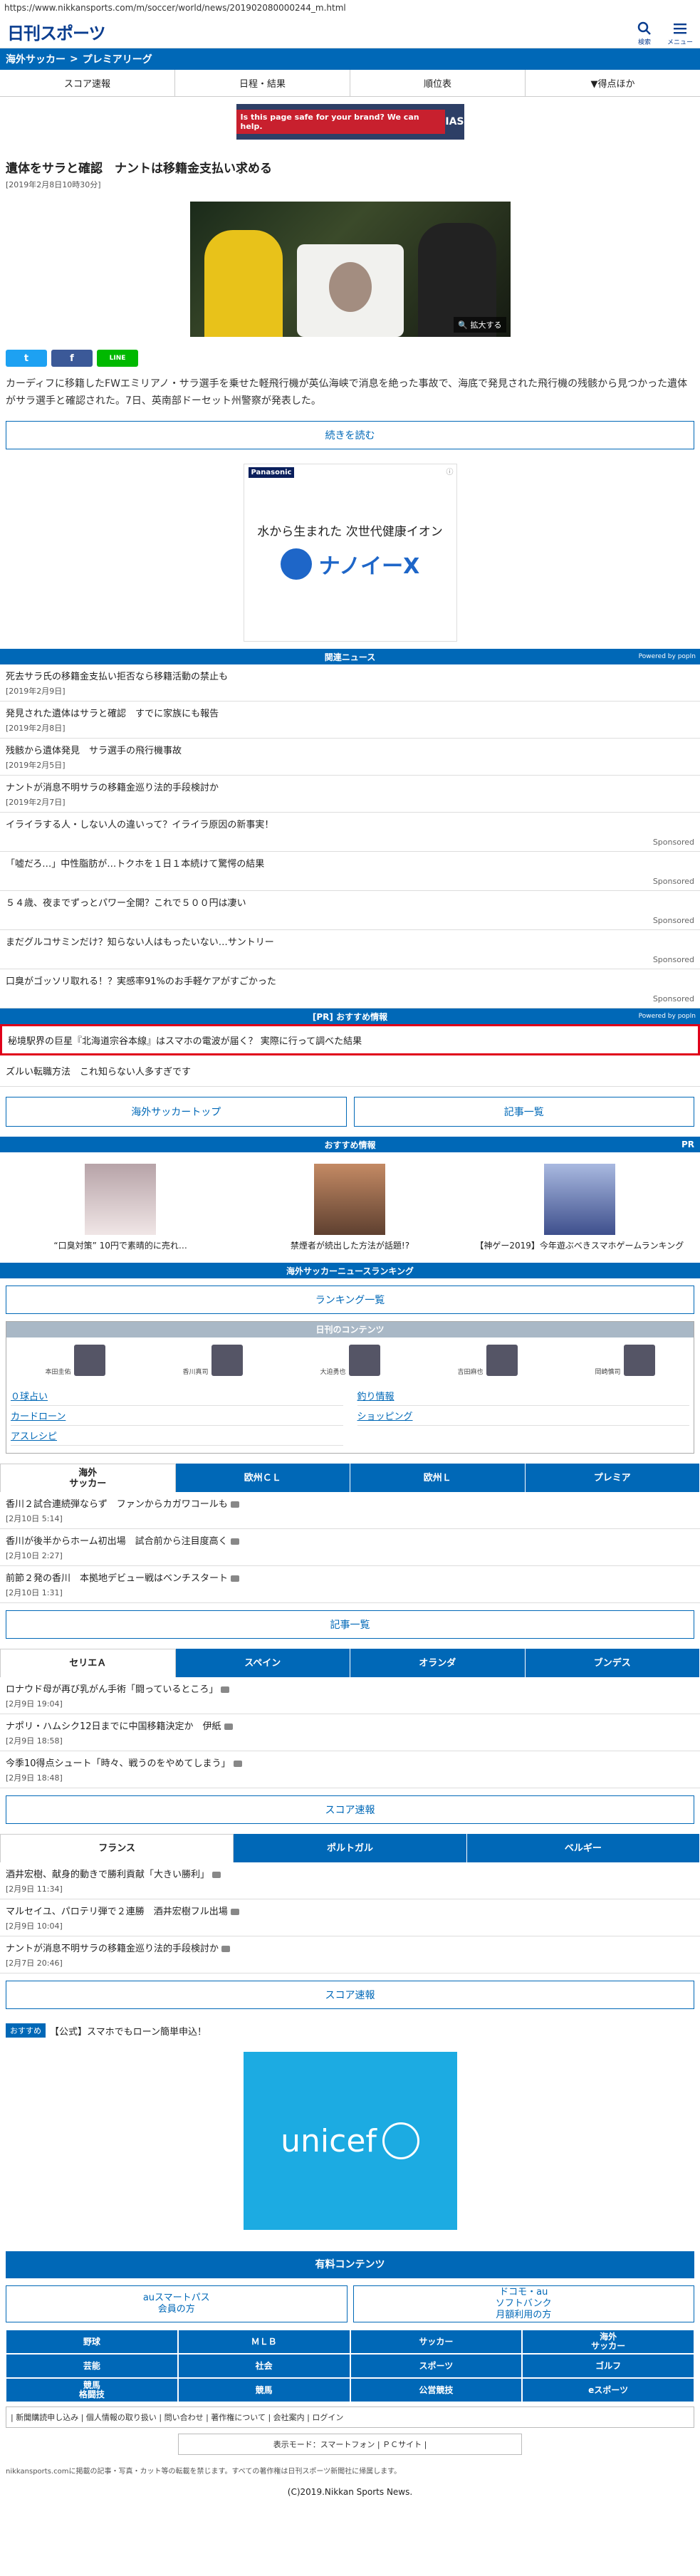 The image size is (700, 2576). Describe the element at coordinates (644, 33) in the screenshot. I see `search-button: 検索` at that location.